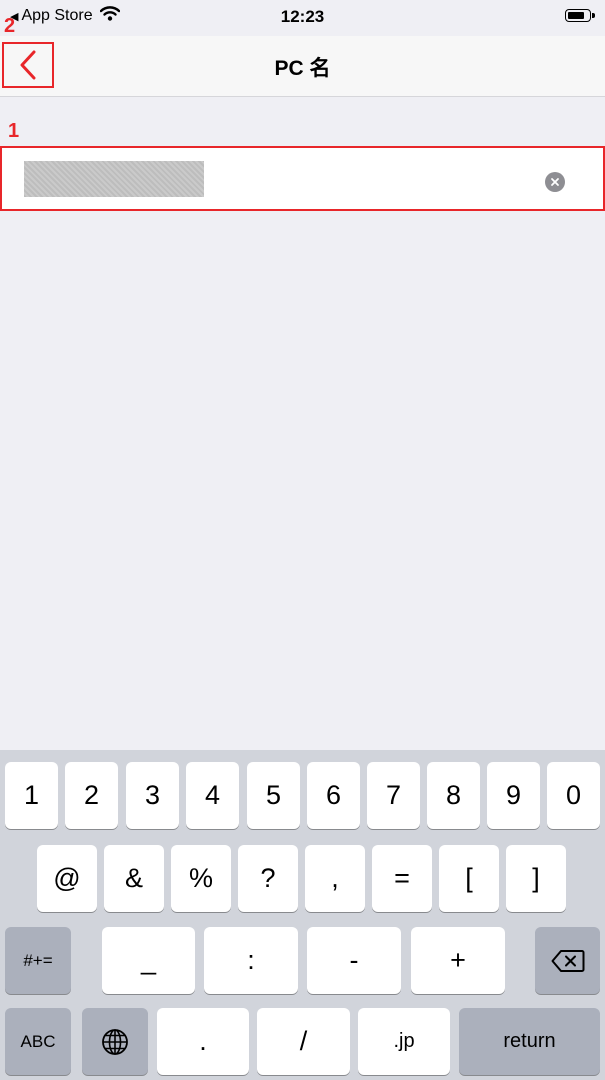 This screenshot has height=1080, width=605. What do you see at coordinates (14, 131) in the screenshot?
I see `annotation-1: 1` at bounding box center [14, 131].